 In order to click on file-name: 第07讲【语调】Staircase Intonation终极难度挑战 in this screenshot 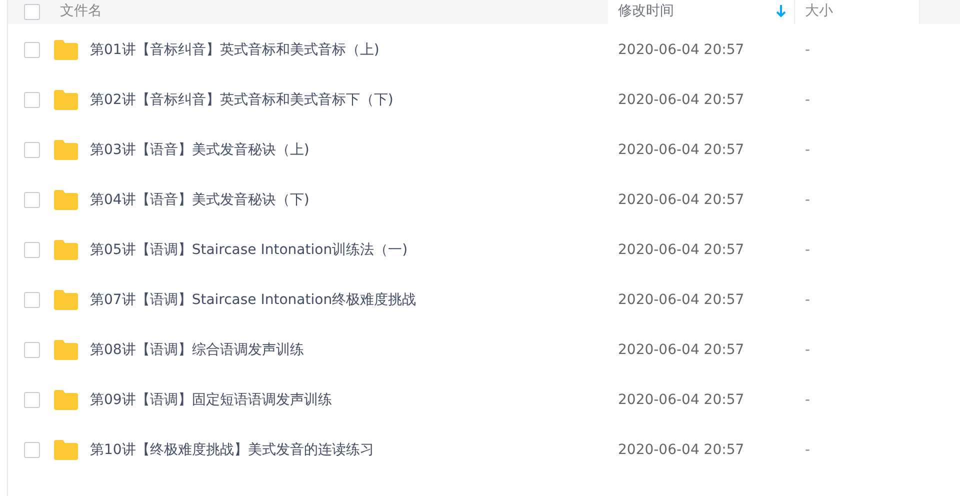, I will do `click(353, 300)`.